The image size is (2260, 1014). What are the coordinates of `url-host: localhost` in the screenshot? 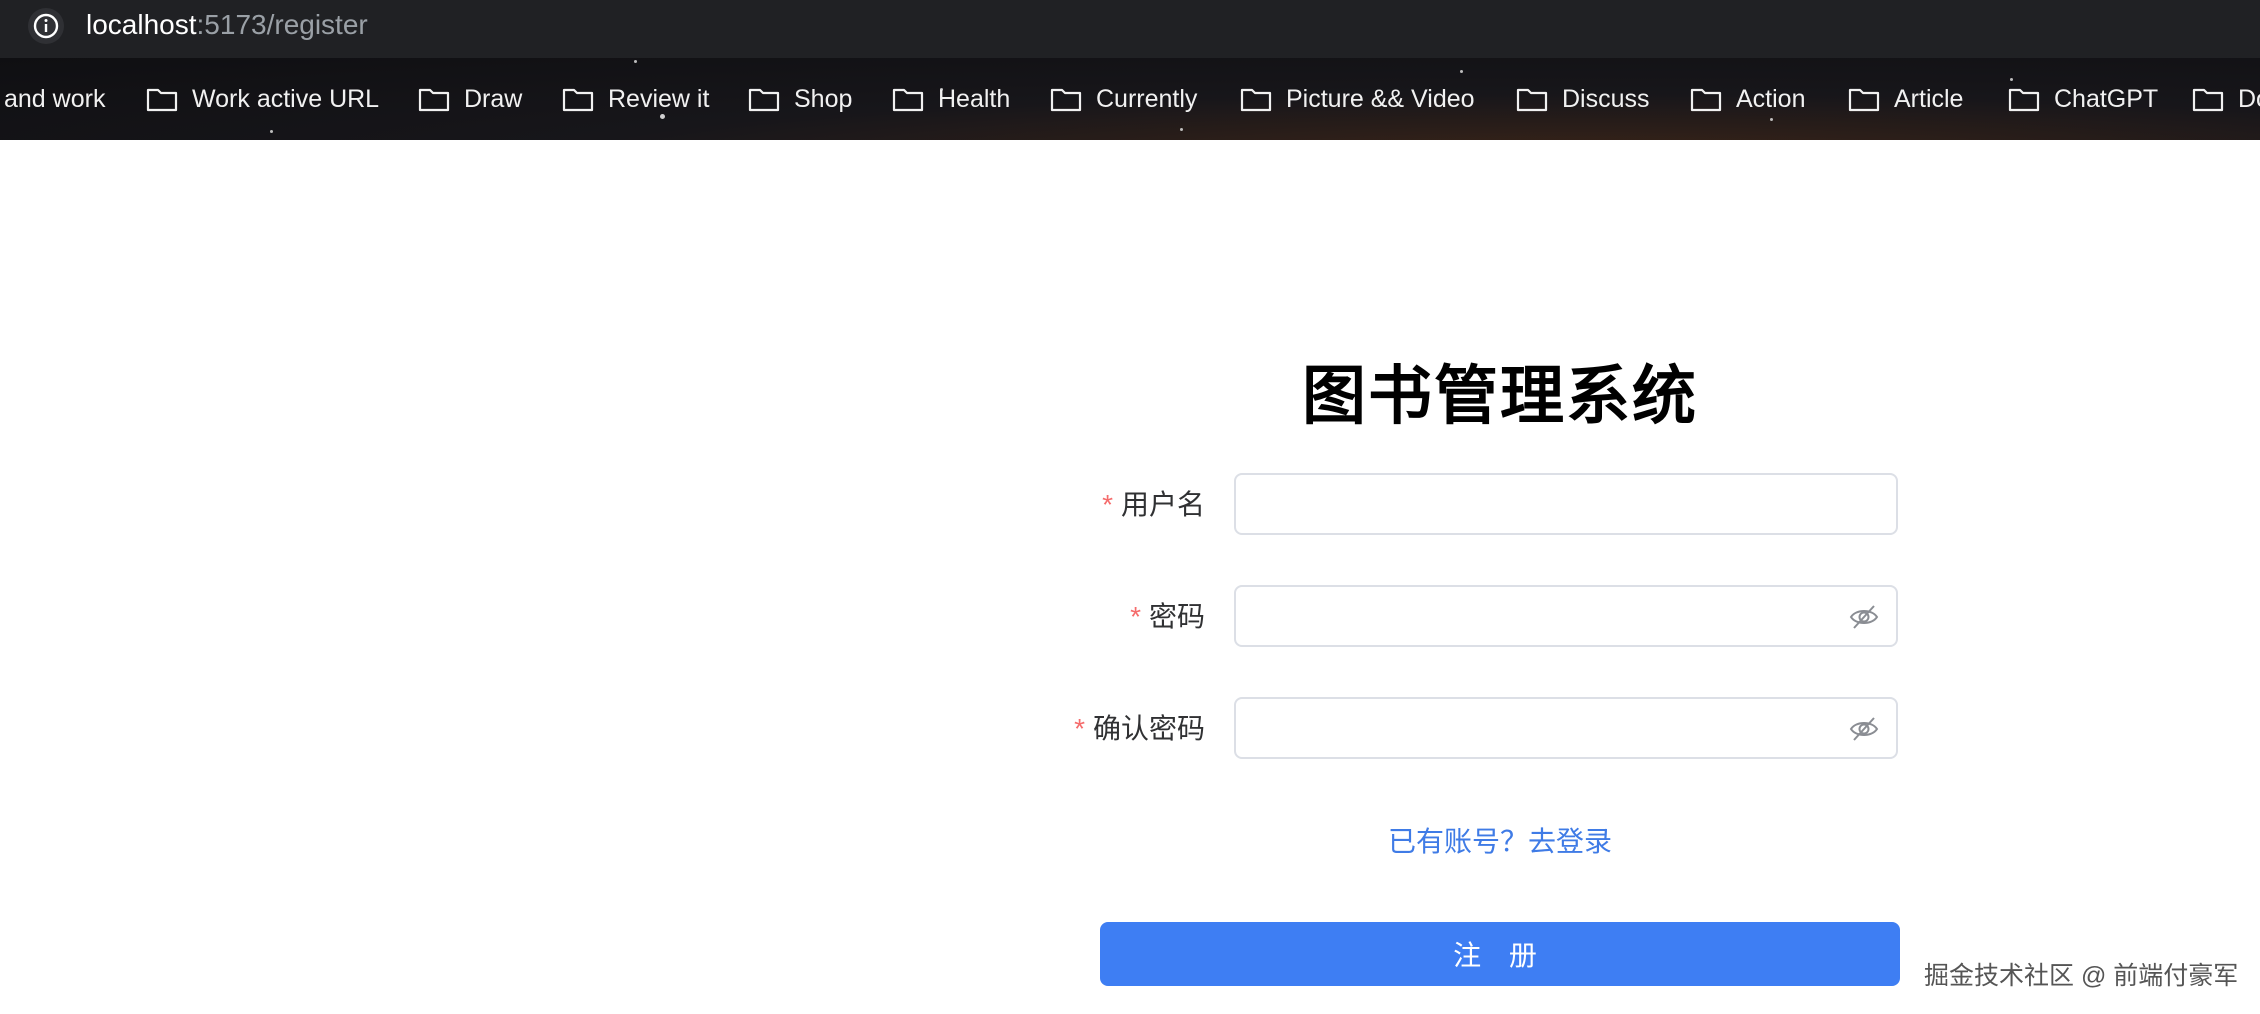 It's located at (141, 24).